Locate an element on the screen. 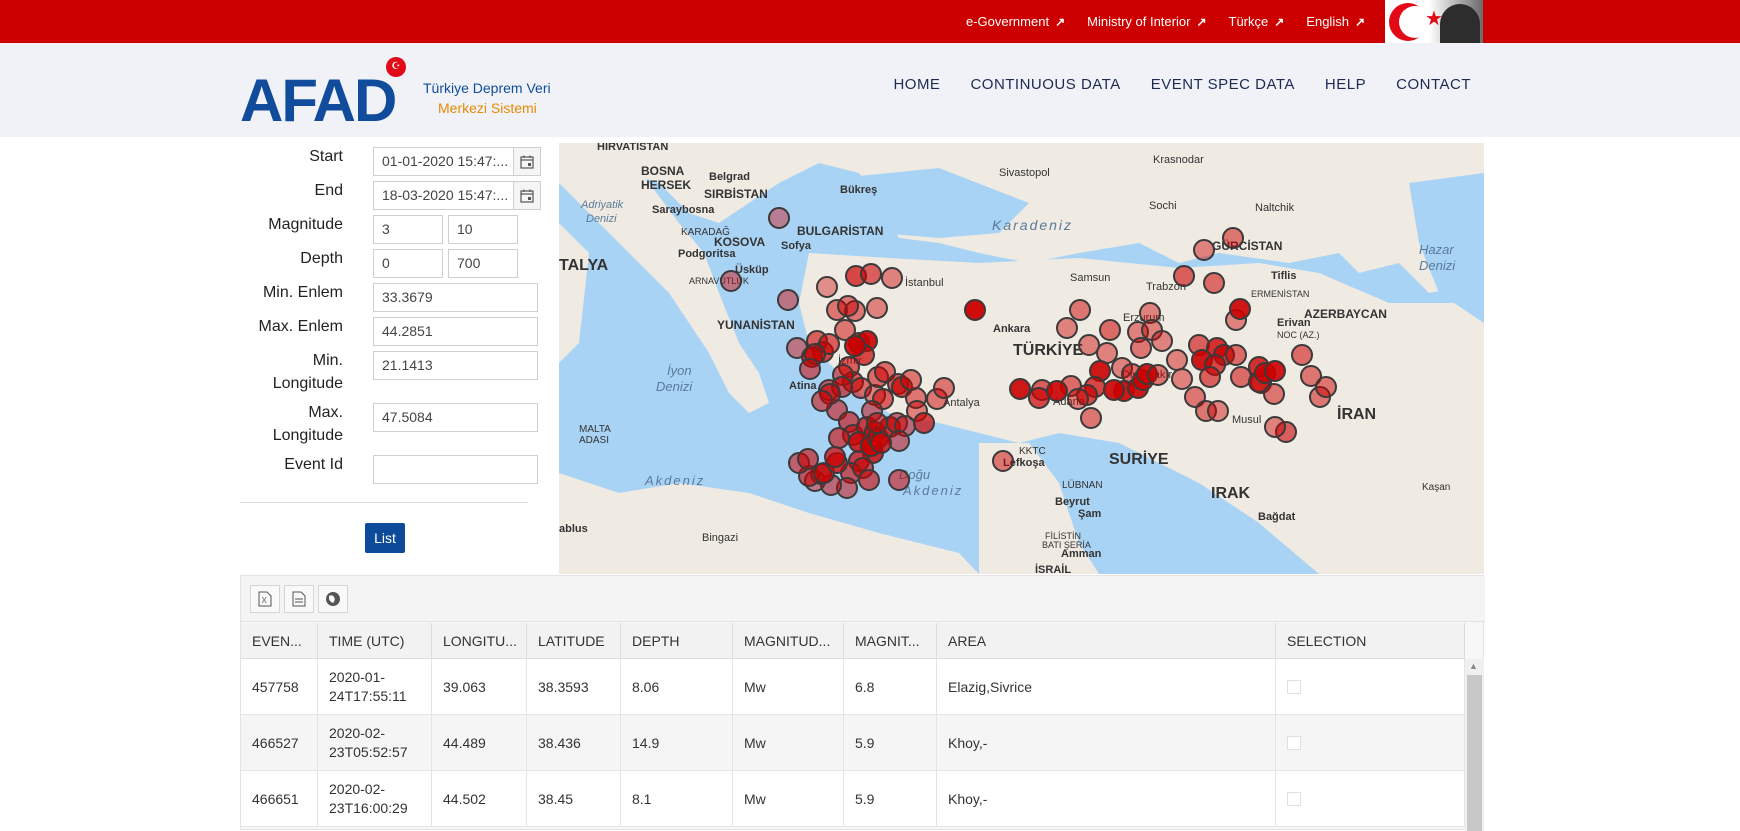  afad-logo: AFAD is located at coordinates (318, 101).